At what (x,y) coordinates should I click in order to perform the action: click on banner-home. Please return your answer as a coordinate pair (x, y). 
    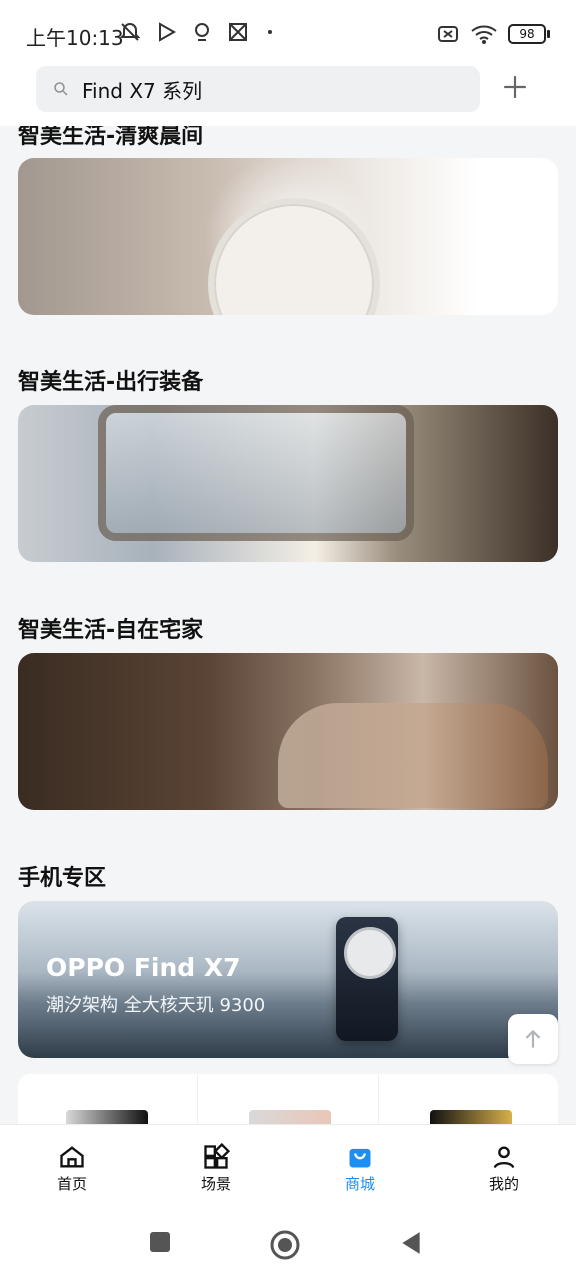
    Looking at the image, I should click on (288, 731).